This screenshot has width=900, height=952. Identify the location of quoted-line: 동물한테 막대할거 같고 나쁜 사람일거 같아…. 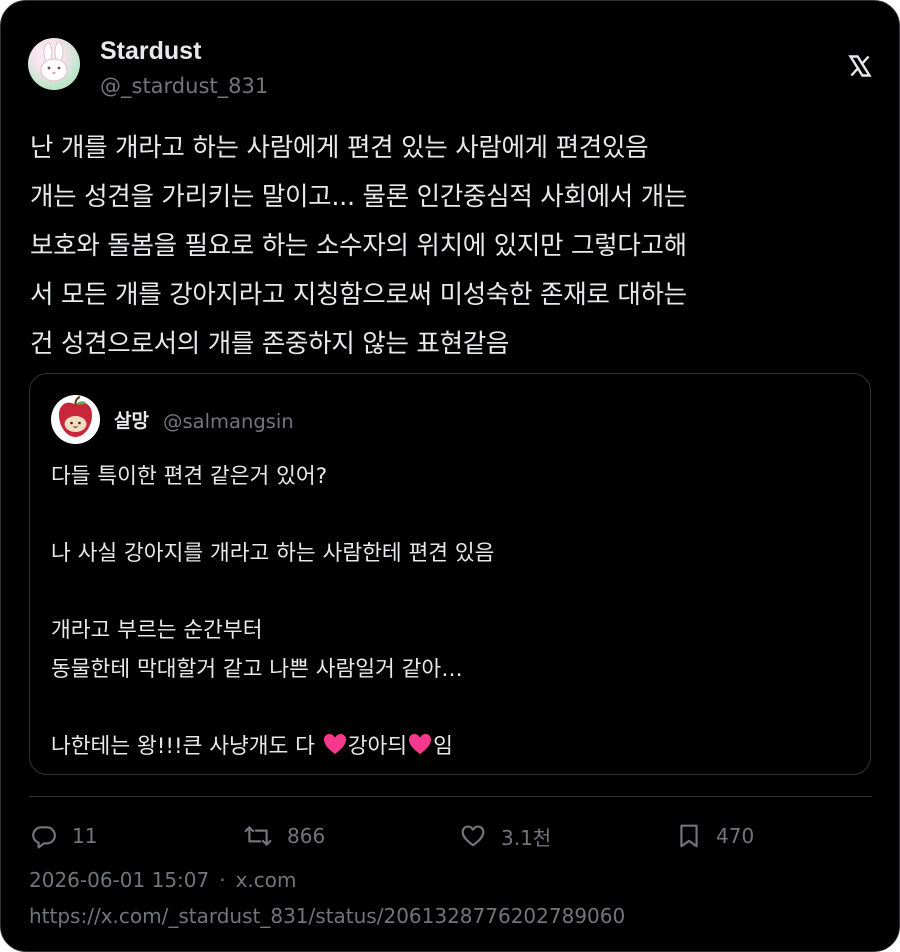
(257, 669).